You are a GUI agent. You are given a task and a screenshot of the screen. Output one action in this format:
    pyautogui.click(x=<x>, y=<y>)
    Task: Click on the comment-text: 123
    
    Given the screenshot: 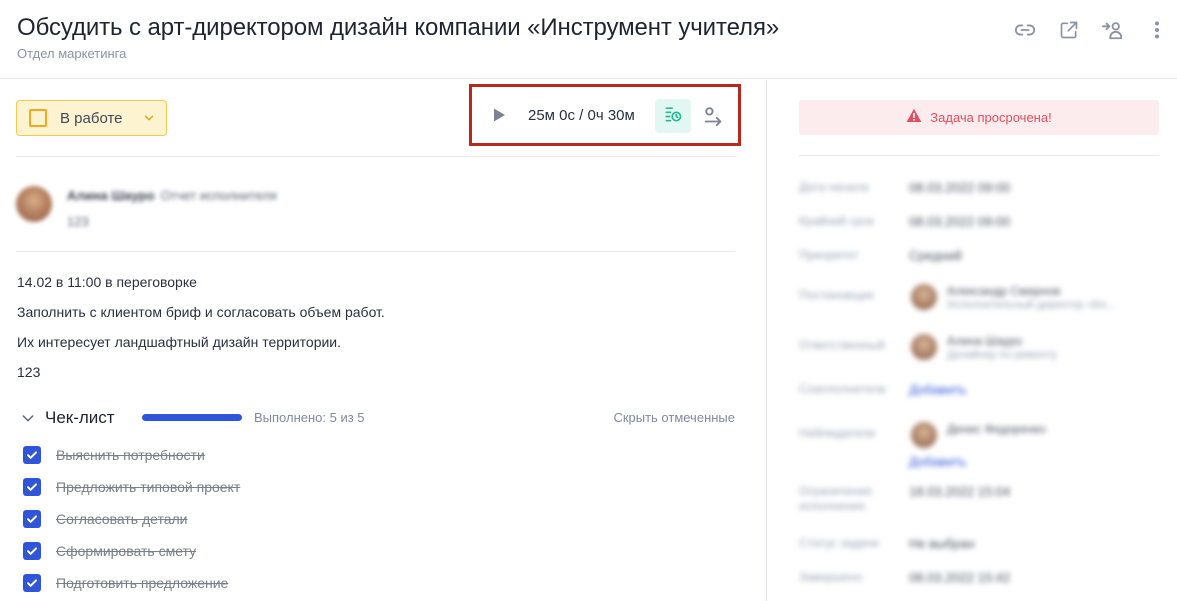 What is the action you would take?
    pyautogui.click(x=78, y=221)
    